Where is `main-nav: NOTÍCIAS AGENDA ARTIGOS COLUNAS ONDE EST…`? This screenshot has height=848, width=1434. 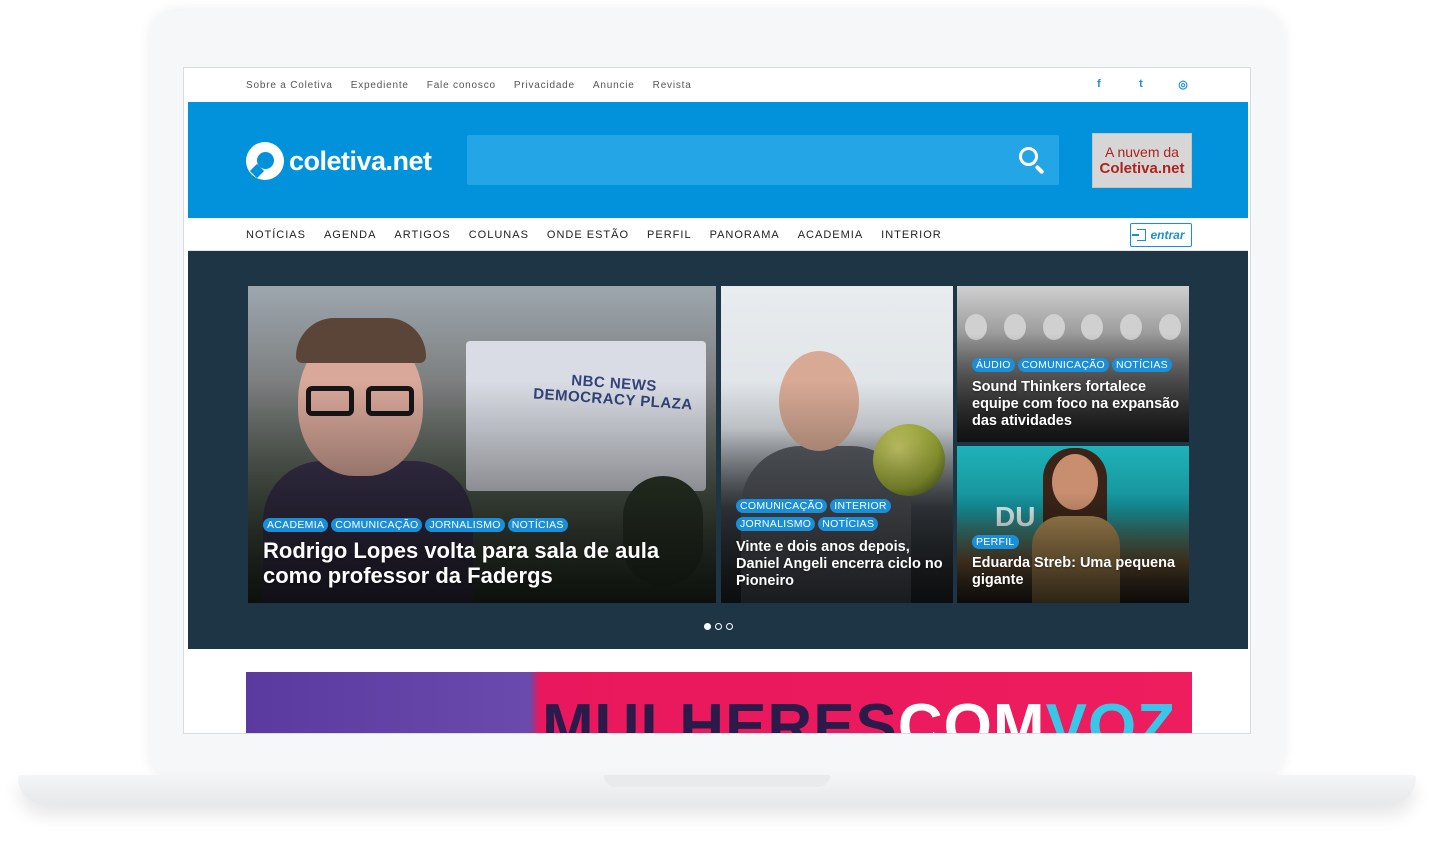
main-nav: NOTÍCIAS AGENDA ARTIGOS COLUNAS ONDE EST… is located at coordinates (718, 234).